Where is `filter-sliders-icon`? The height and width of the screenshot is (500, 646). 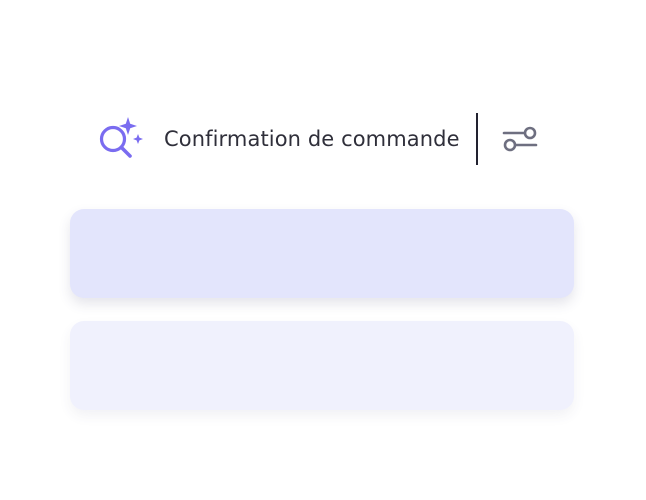
filter-sliders-icon is located at coordinates (519, 139).